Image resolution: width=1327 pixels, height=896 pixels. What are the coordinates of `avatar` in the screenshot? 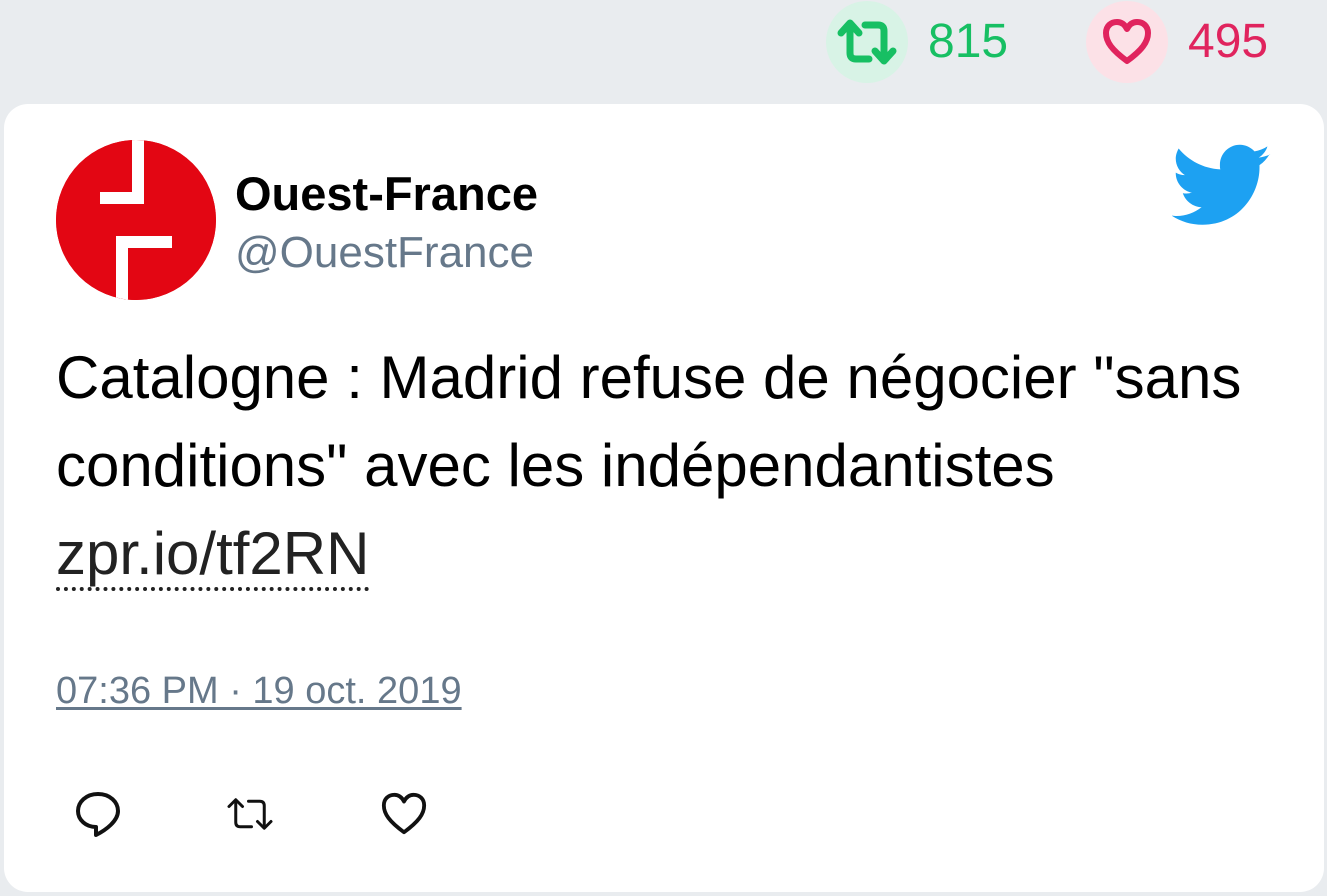 It's located at (136, 220).